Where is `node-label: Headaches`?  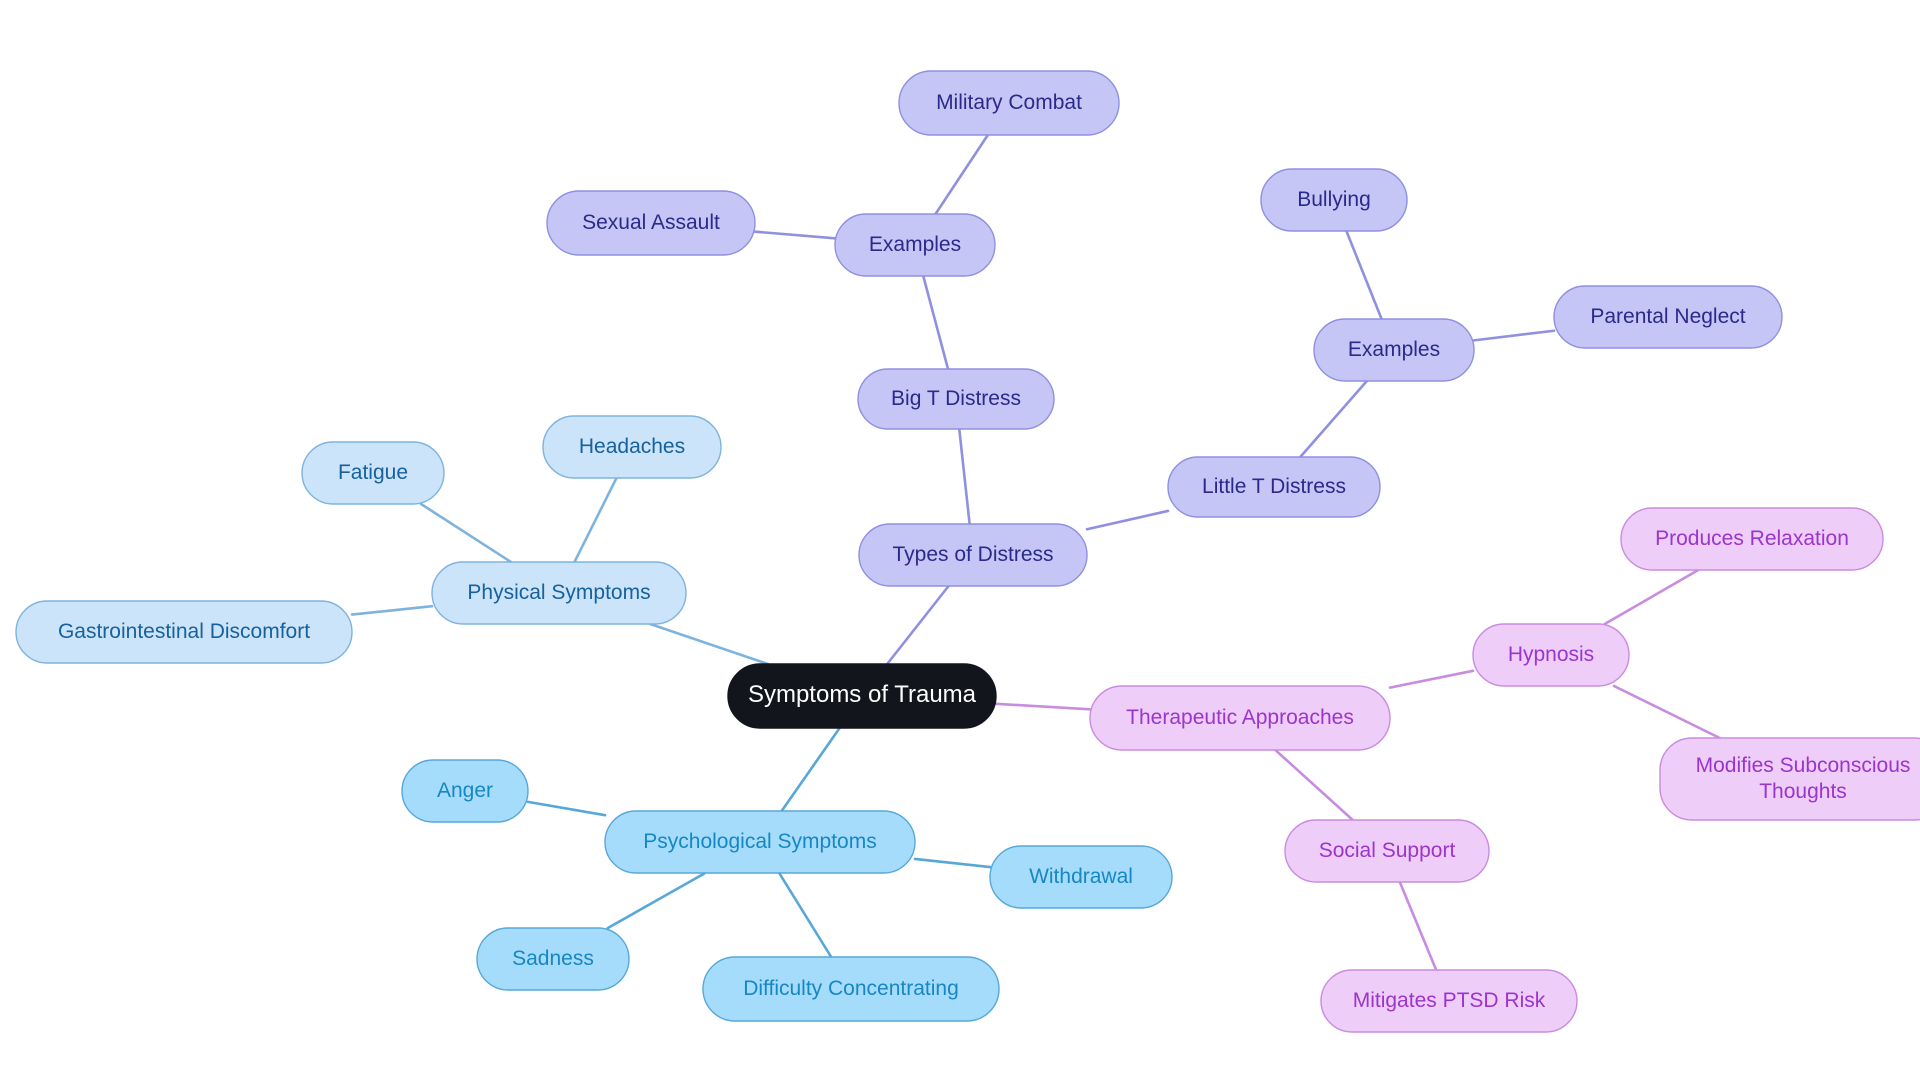 node-label: Headaches is located at coordinates (632, 446).